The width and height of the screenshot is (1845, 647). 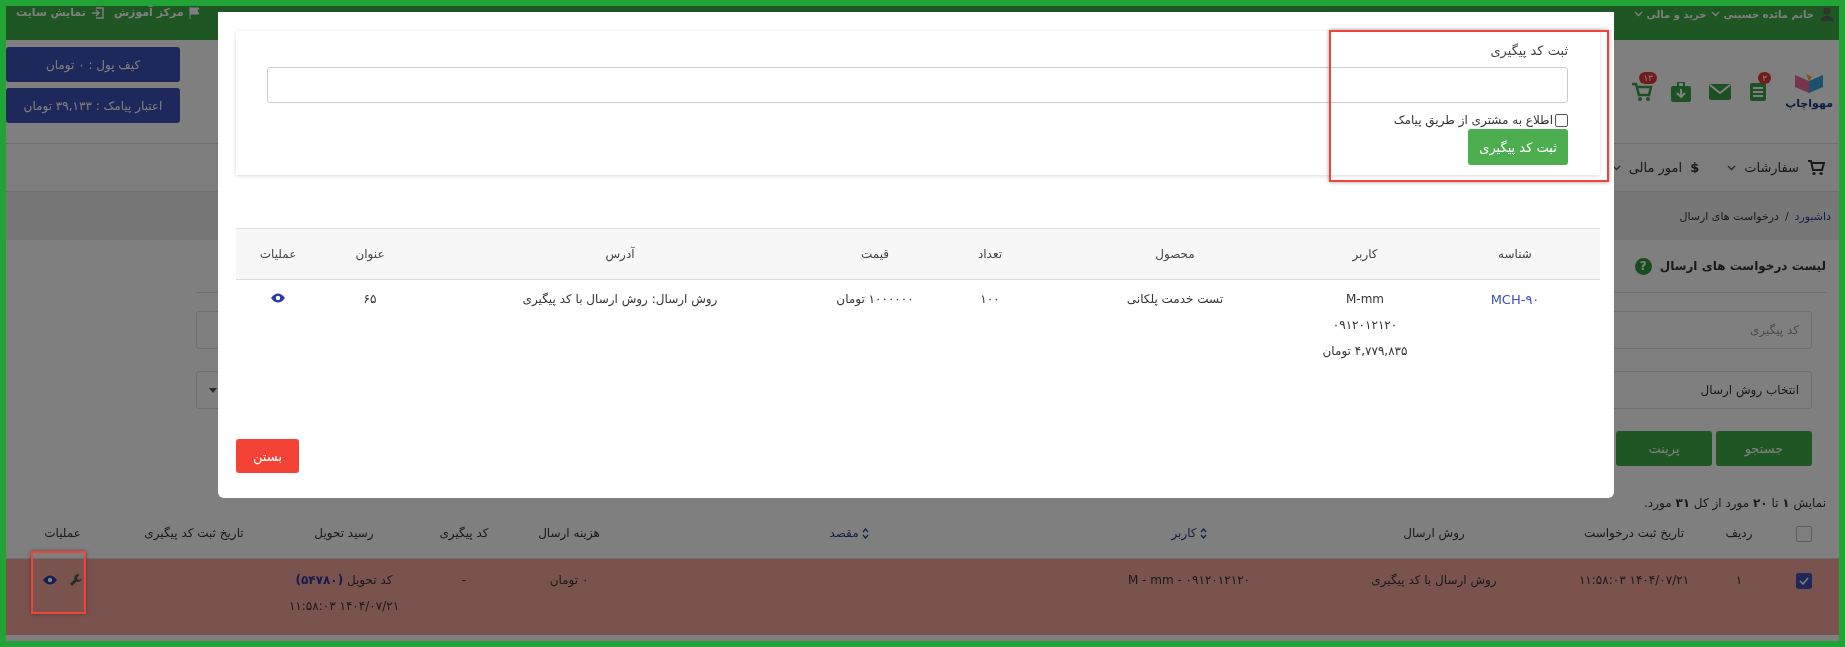 What do you see at coordinates (917, 85) in the screenshot?
I see `tracking-code-input` at bounding box center [917, 85].